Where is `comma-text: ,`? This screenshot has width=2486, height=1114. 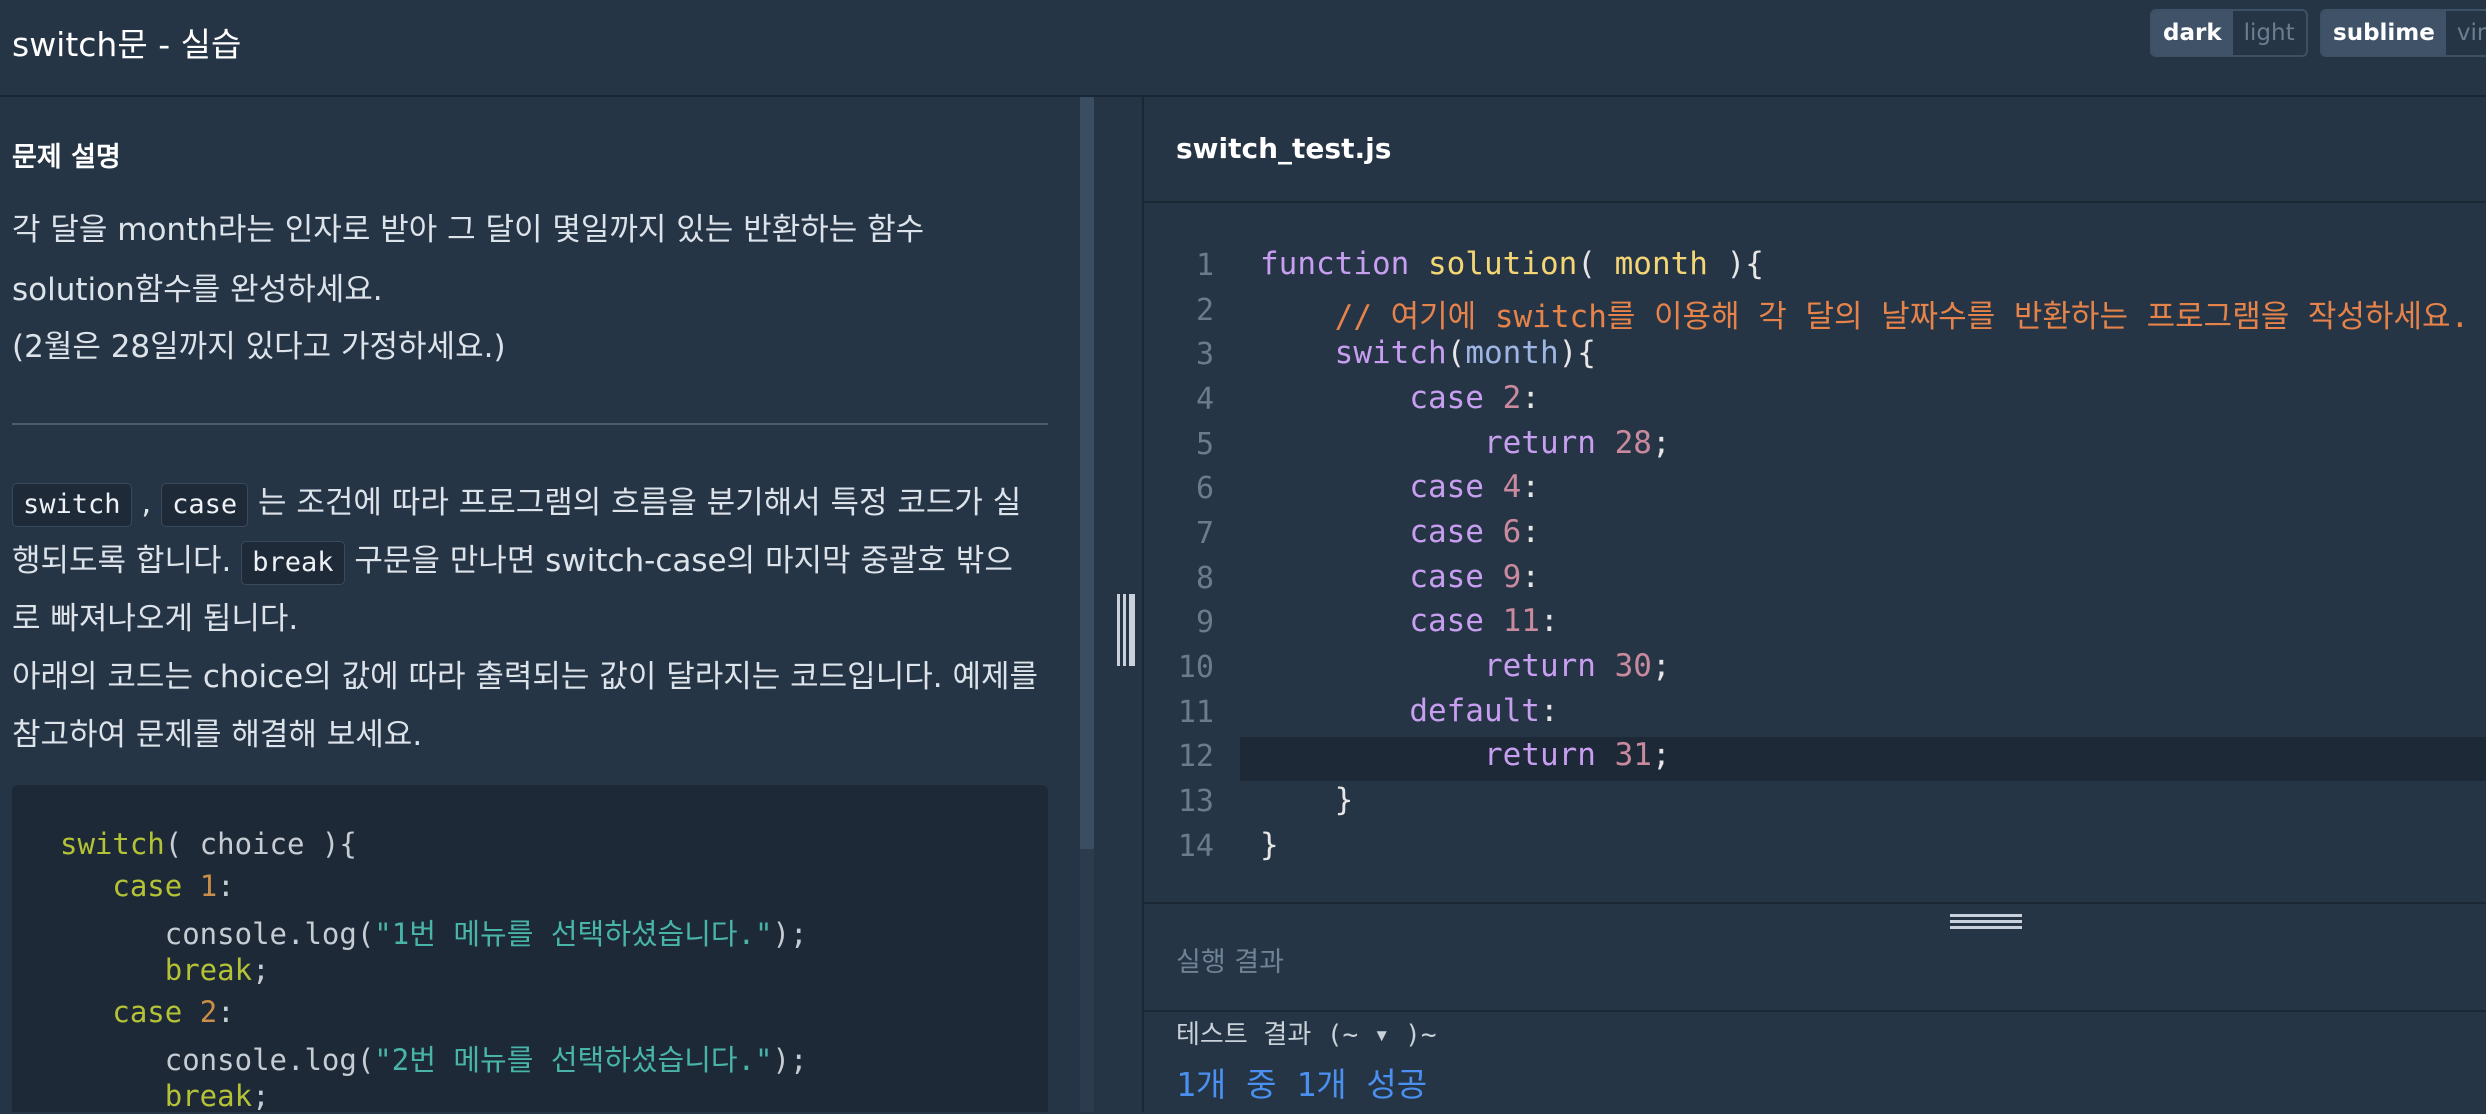
comma-text: , is located at coordinates (146, 503).